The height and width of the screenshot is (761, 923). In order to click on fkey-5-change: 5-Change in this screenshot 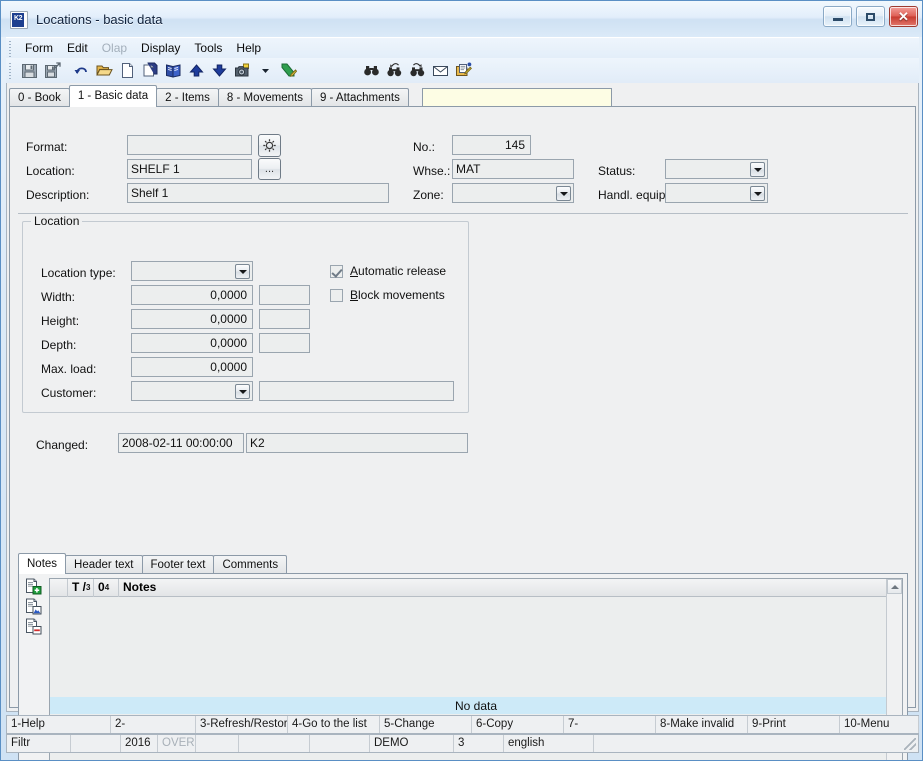, I will do `click(426, 724)`.